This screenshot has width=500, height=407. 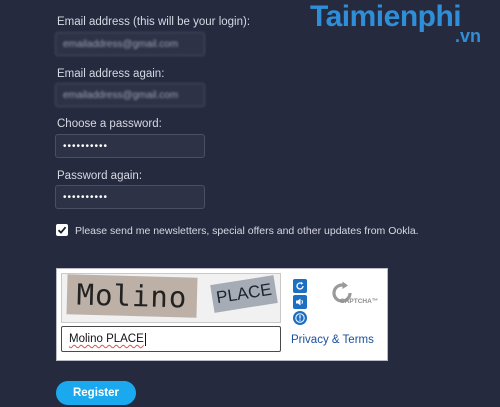 I want to click on newsletter-checkbox, so click(x=62, y=230).